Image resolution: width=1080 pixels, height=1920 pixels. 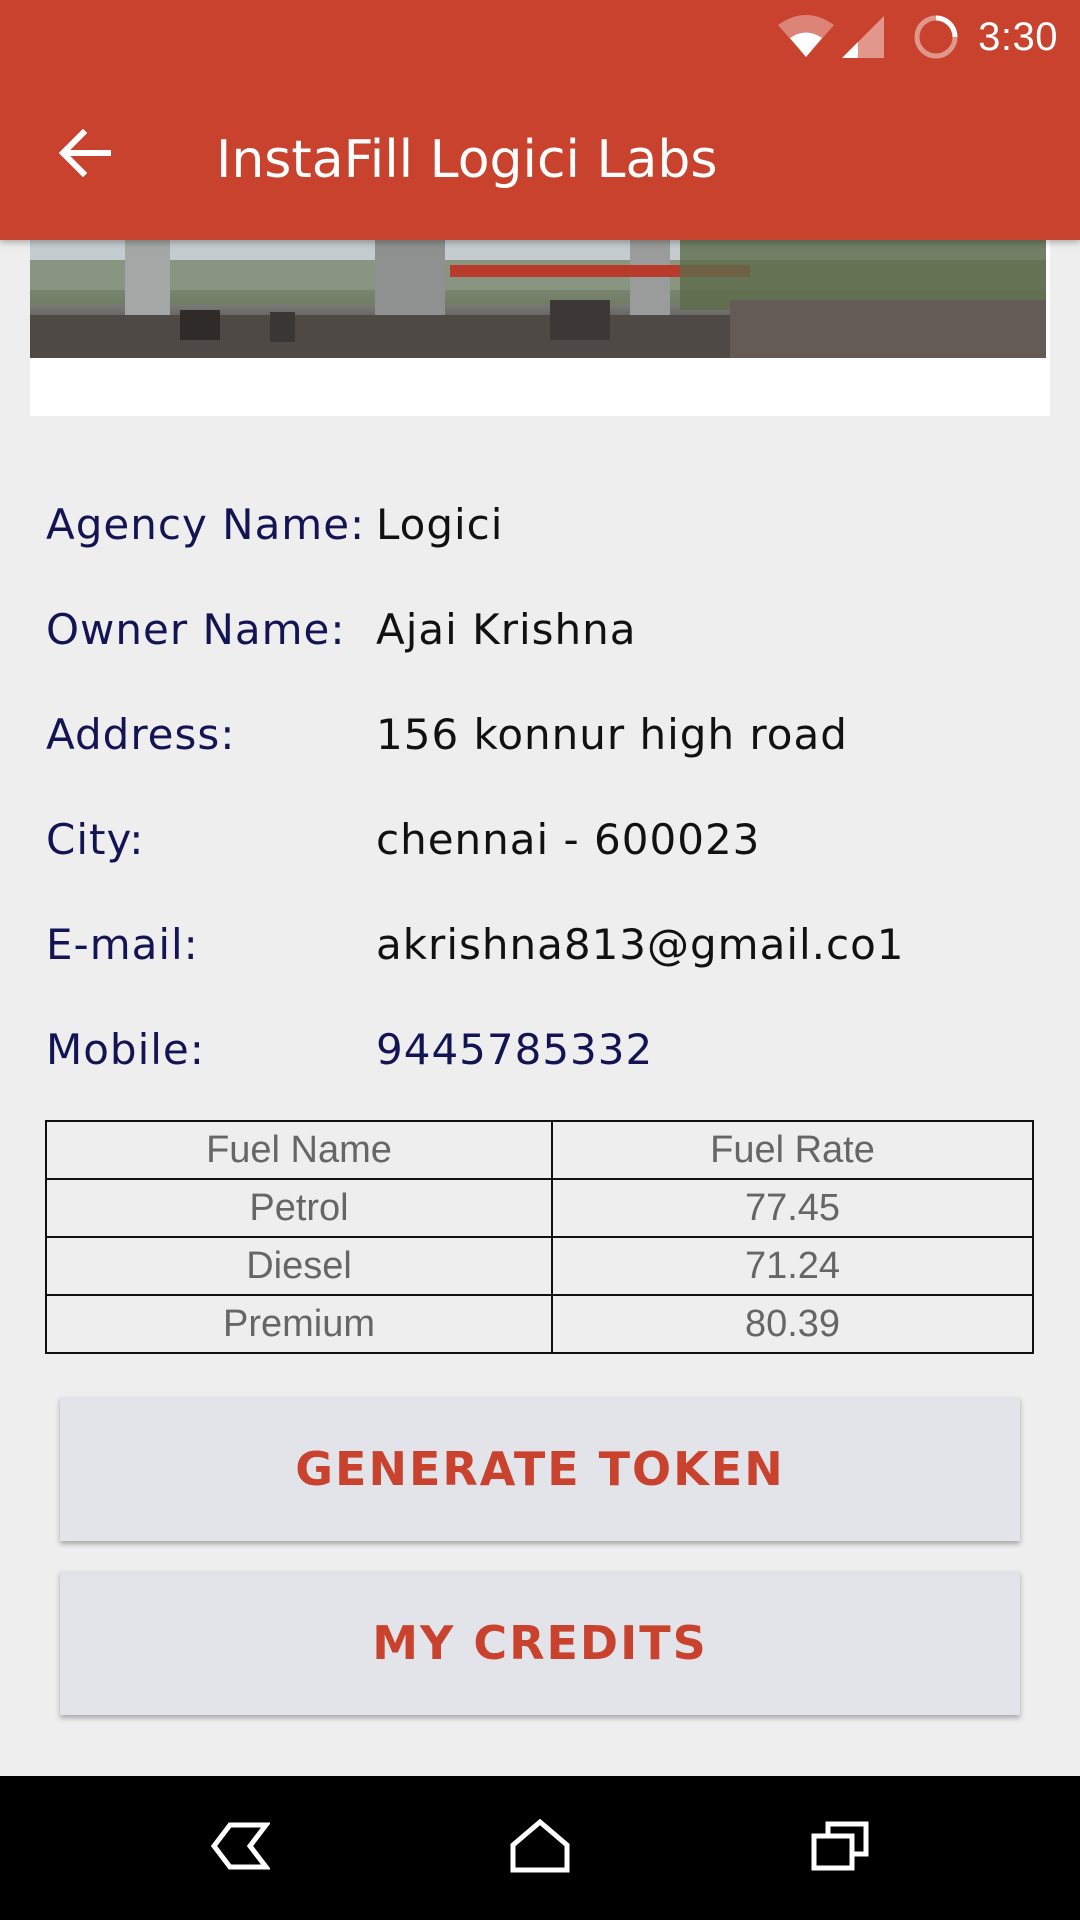 I want to click on back-nav-icon, so click(x=241, y=1848).